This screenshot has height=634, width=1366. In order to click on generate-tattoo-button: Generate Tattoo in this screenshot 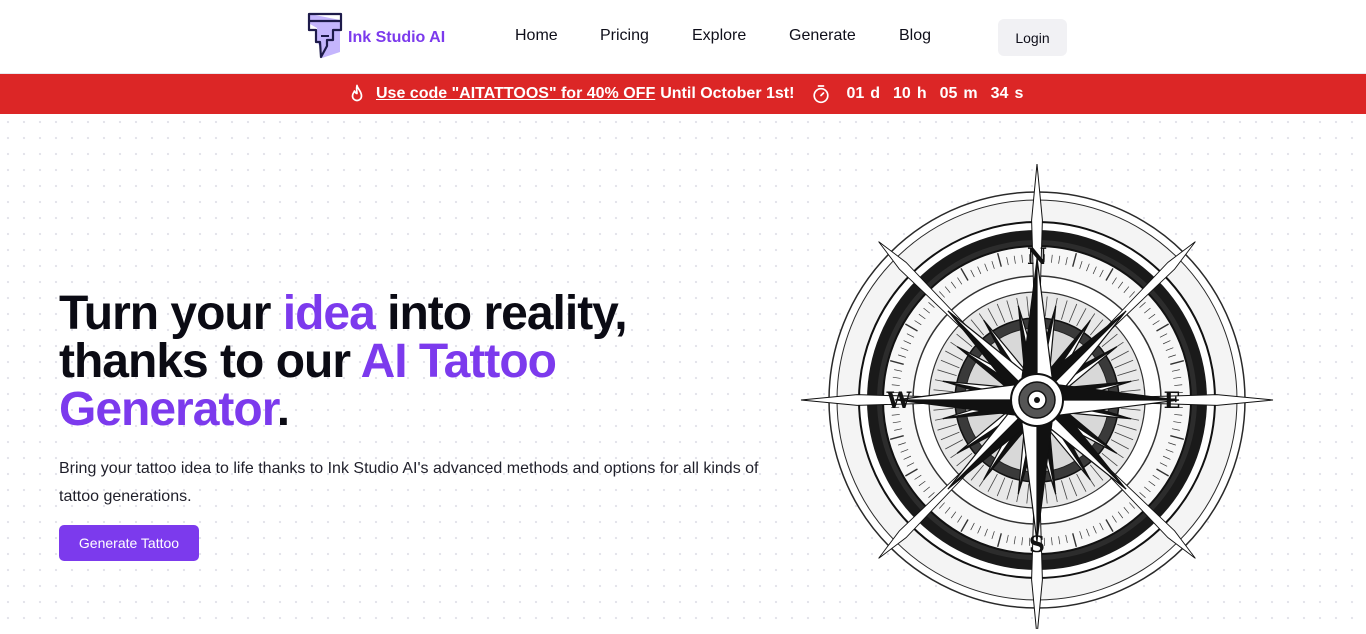, I will do `click(129, 543)`.